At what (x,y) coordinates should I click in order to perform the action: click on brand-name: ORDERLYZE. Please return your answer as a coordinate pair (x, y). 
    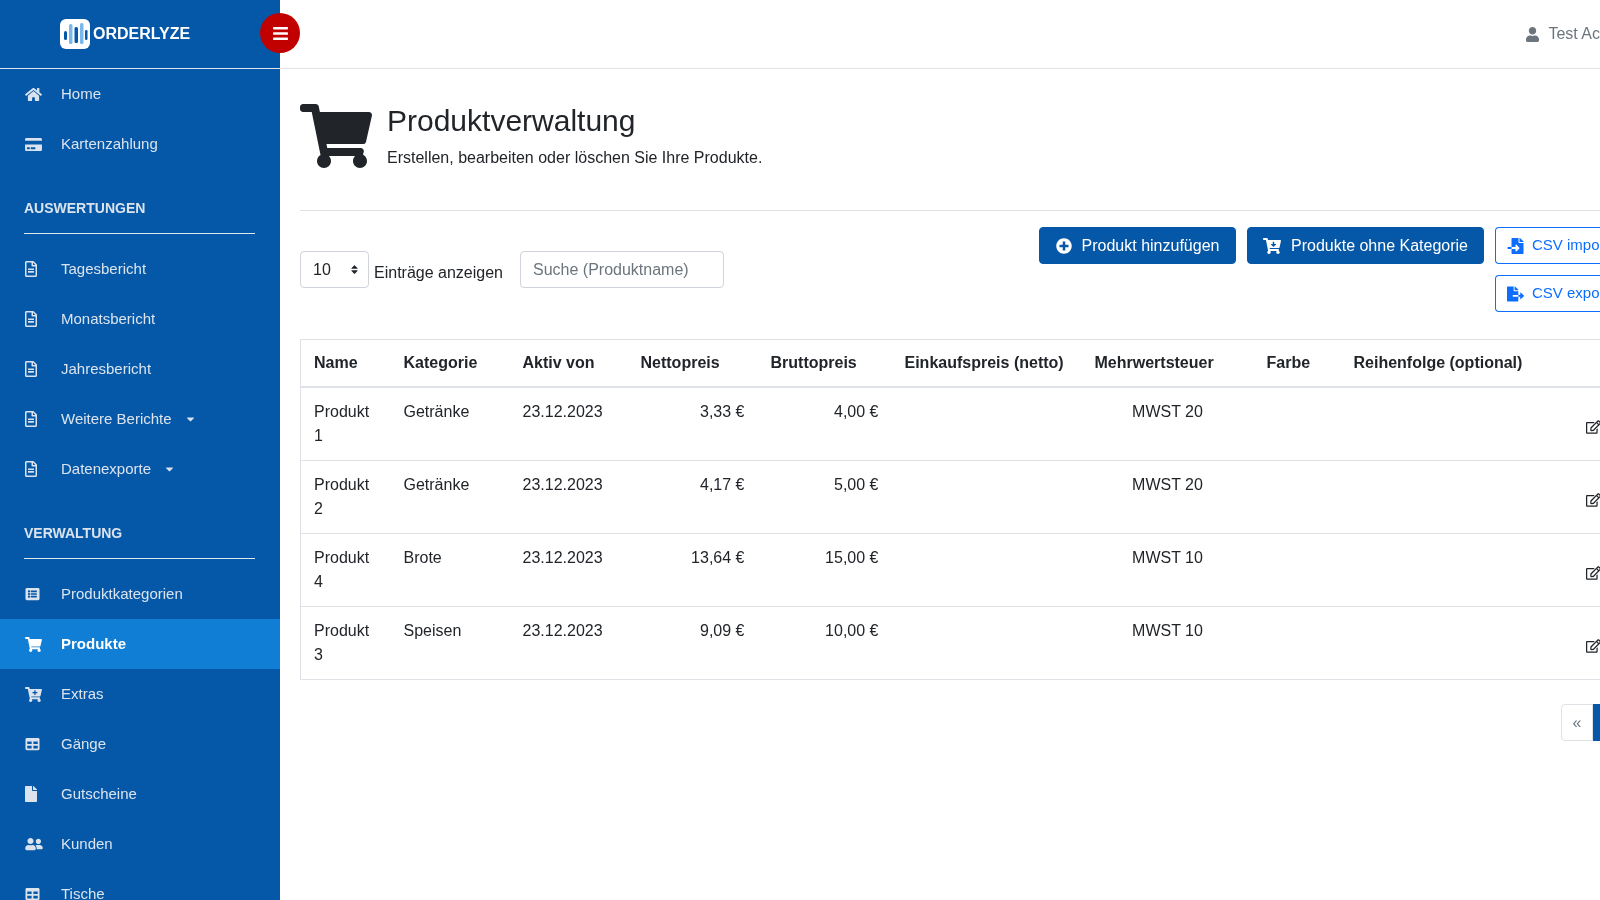
    Looking at the image, I should click on (142, 34).